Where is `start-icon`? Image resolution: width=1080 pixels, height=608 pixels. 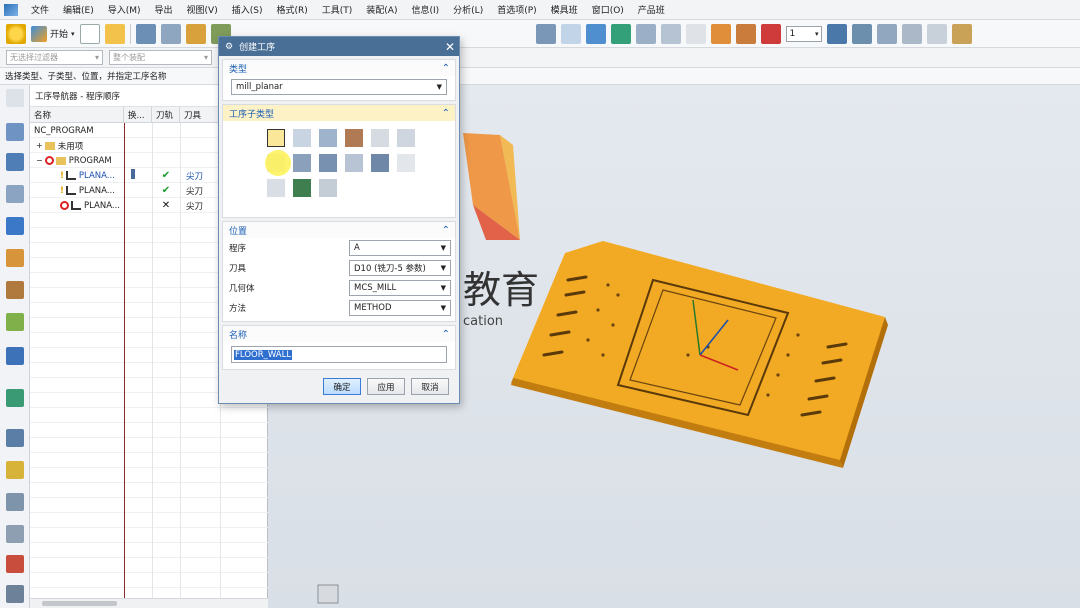
start-icon is located at coordinates (39, 33).